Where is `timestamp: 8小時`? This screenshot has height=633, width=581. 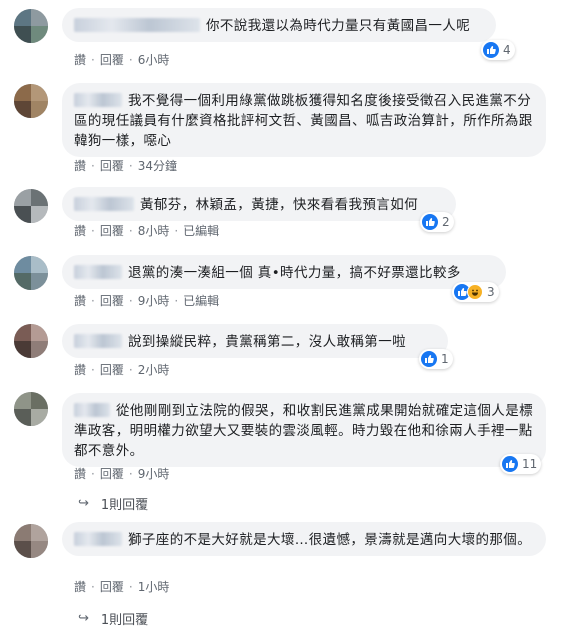
timestamp: 8小時 is located at coordinates (154, 231).